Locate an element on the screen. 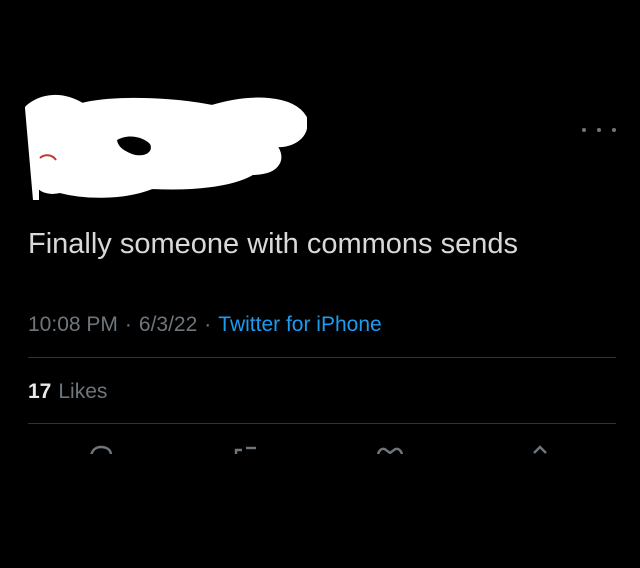 Image resolution: width=640 pixels, height=568 pixels. tweet-time: 10:08 PM is located at coordinates (73, 325).